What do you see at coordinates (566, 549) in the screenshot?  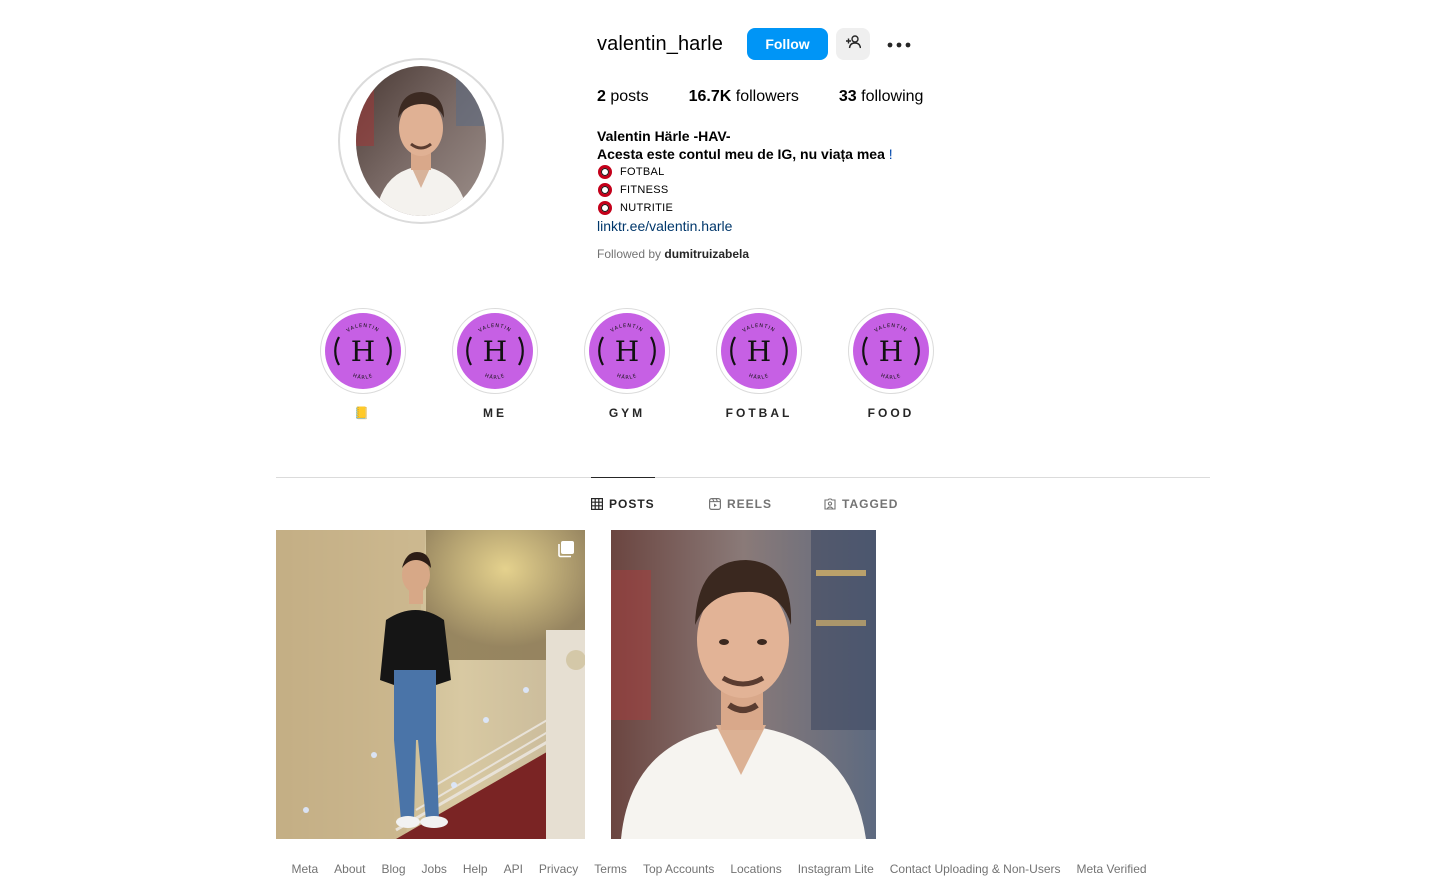 I see `carousel-icon` at bounding box center [566, 549].